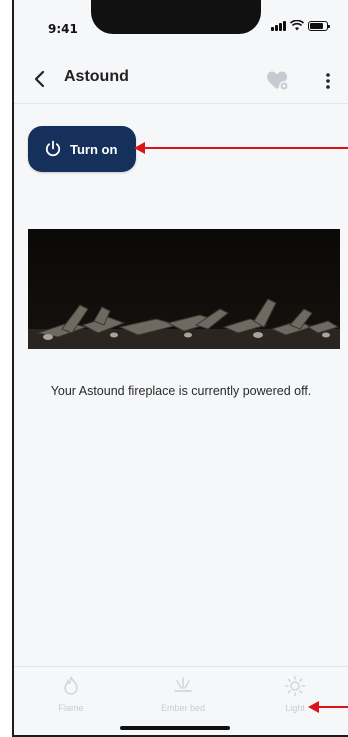 This screenshot has height=737, width=348. What do you see at coordinates (183, 708) in the screenshot?
I see `tab-ember-bed-label: Ember bed` at bounding box center [183, 708].